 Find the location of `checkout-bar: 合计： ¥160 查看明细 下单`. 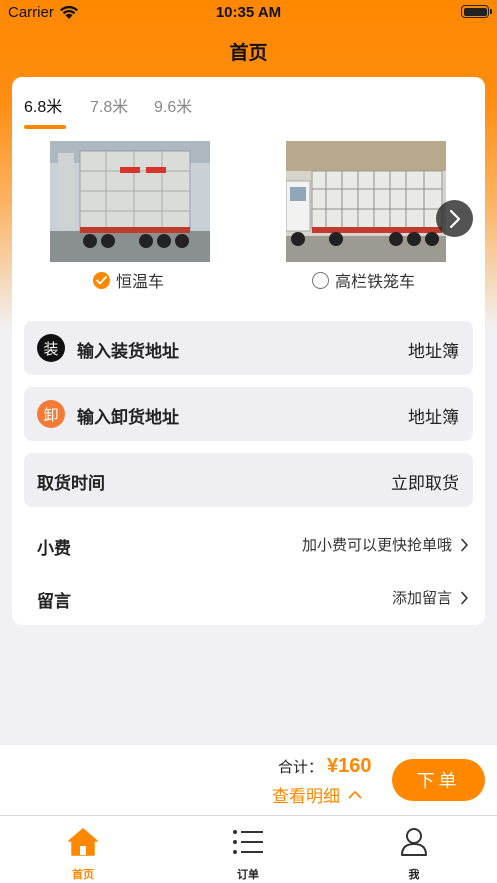

checkout-bar: 合计： ¥160 查看明细 下单 is located at coordinates (248, 780).